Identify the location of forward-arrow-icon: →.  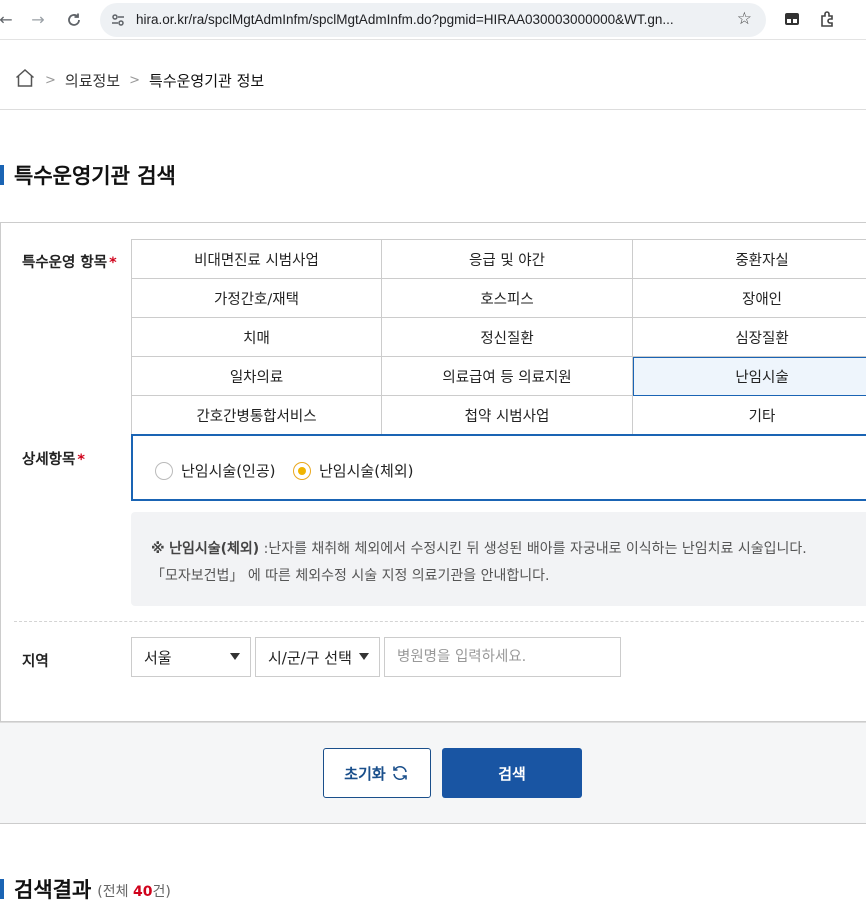
(38, 20).